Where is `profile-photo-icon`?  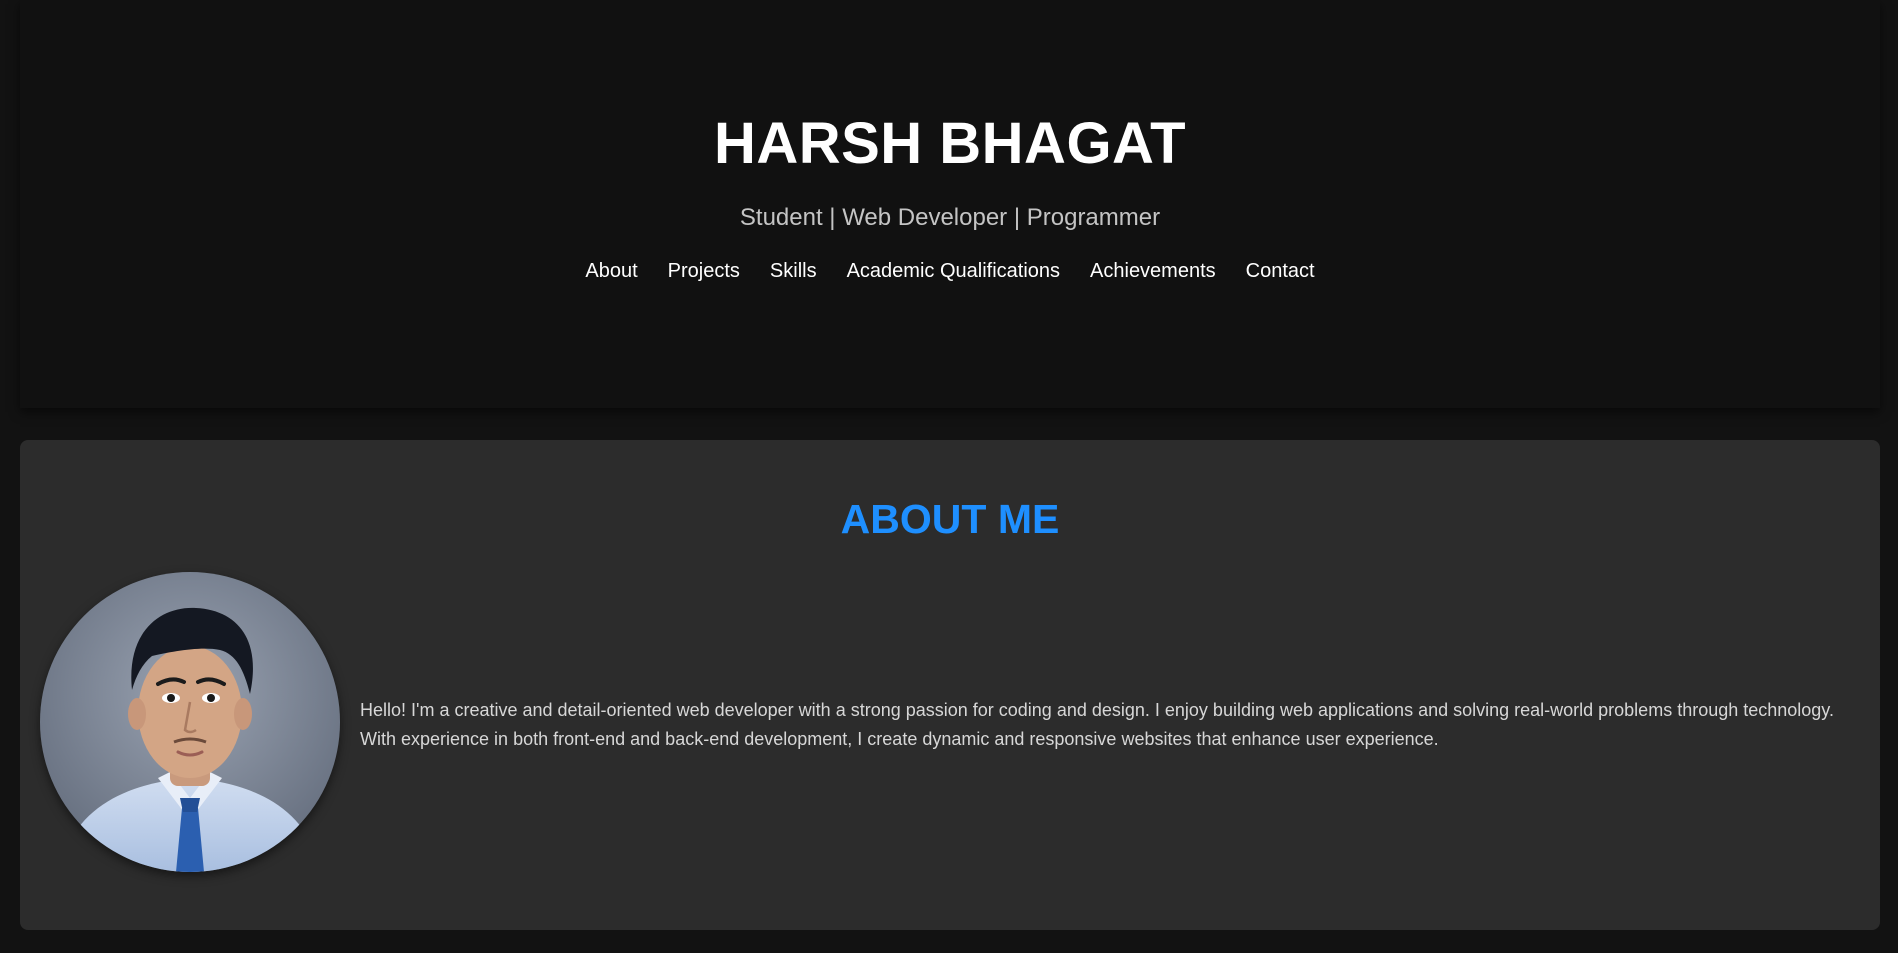
profile-photo-icon is located at coordinates (190, 722).